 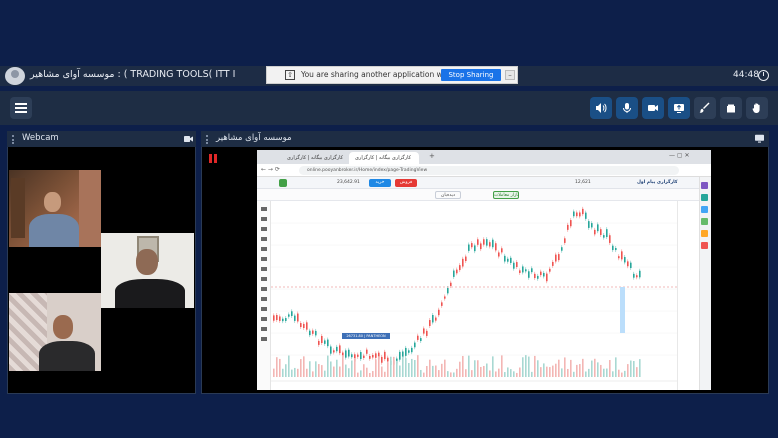 What do you see at coordinates (314, 158) in the screenshot?
I see `browser-tab-2: کارگزاری بیگانه | کارگزاری` at bounding box center [314, 158].